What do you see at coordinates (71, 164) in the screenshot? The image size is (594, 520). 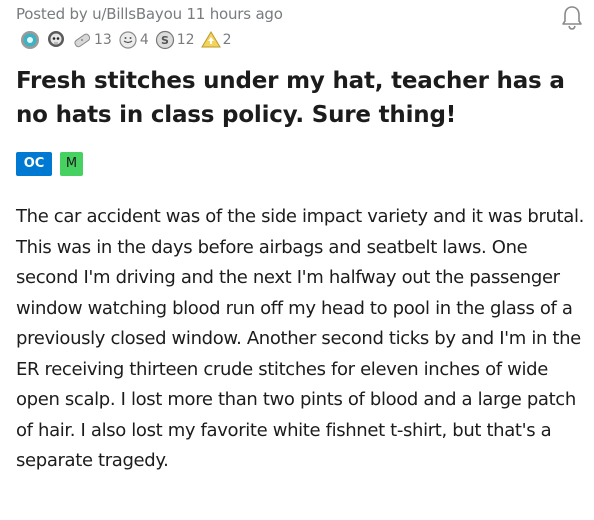 I see `m-flair: M` at bounding box center [71, 164].